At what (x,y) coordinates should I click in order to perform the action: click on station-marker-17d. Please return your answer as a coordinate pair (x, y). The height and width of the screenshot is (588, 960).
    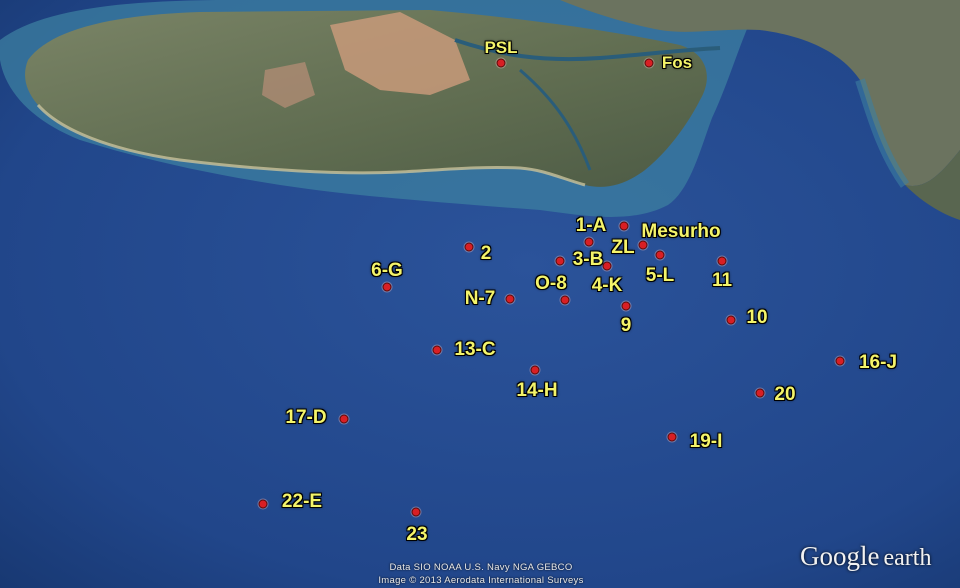
    Looking at the image, I should click on (344, 419).